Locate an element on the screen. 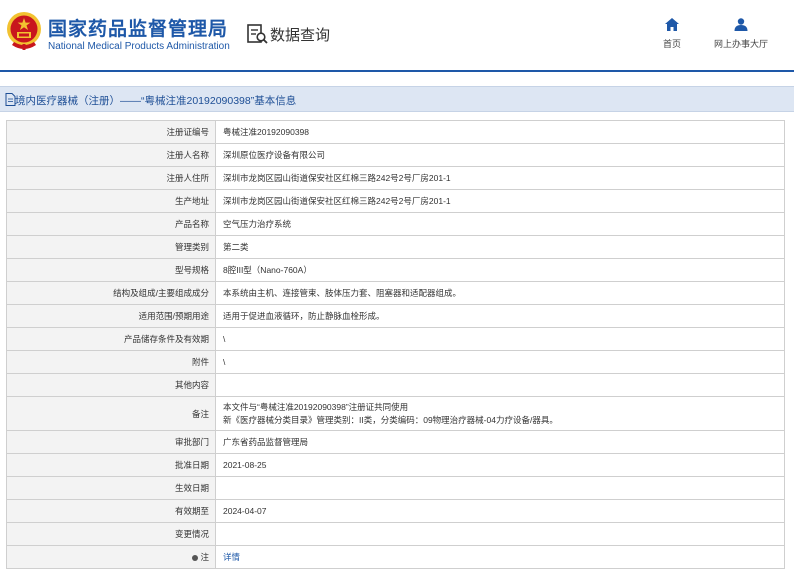 Image resolution: width=794 pixels, height=580 pixels. data-query-icon is located at coordinates (257, 34).